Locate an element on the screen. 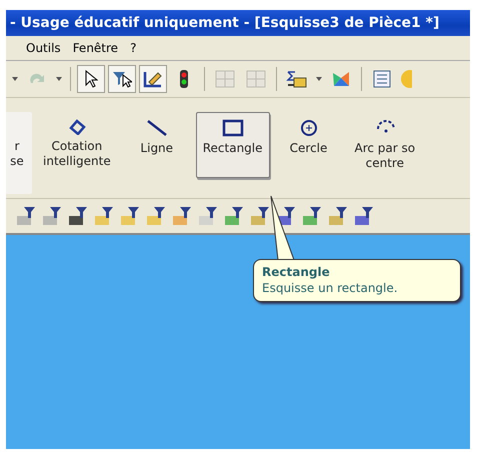  command-button: Cotation intelligente is located at coordinates (77, 153).